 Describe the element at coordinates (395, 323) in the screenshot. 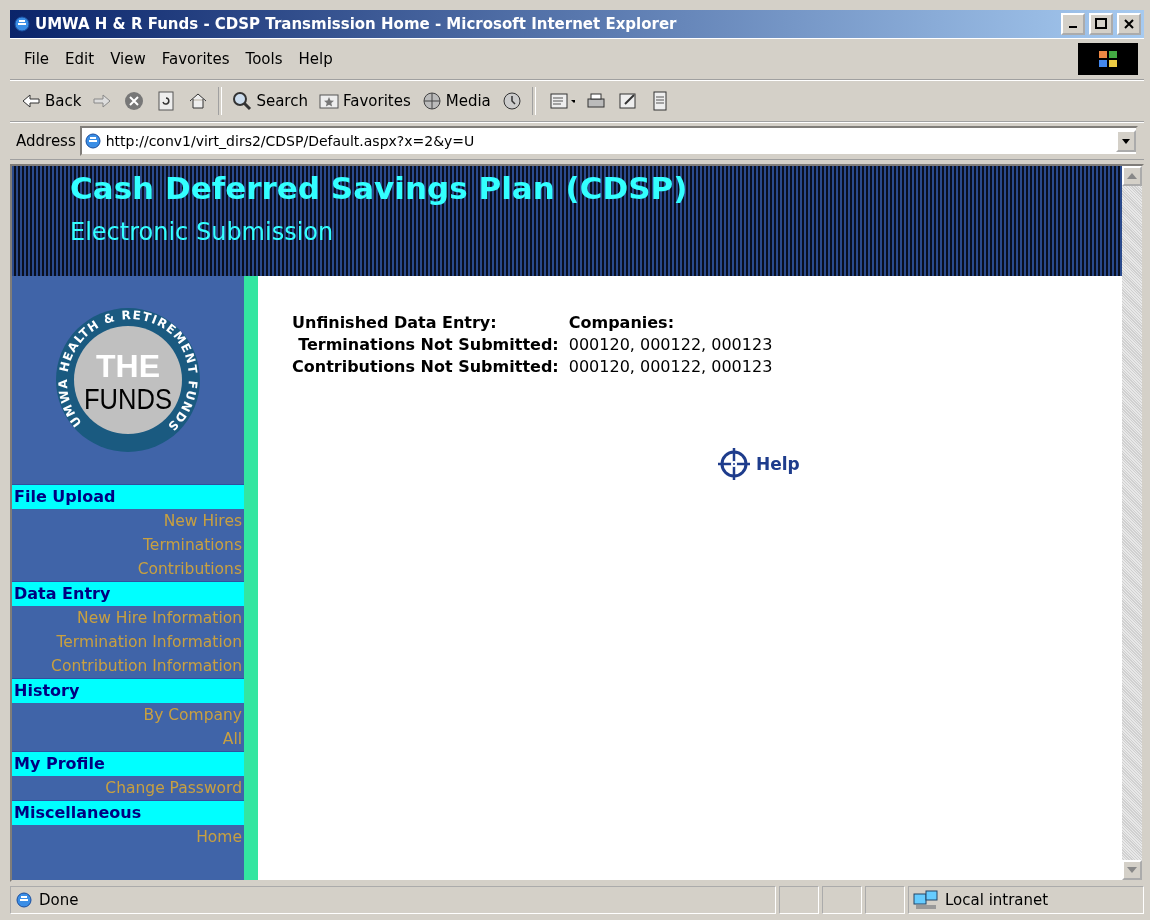

I see `section-heading: Unfinished Data Entry:` at that location.